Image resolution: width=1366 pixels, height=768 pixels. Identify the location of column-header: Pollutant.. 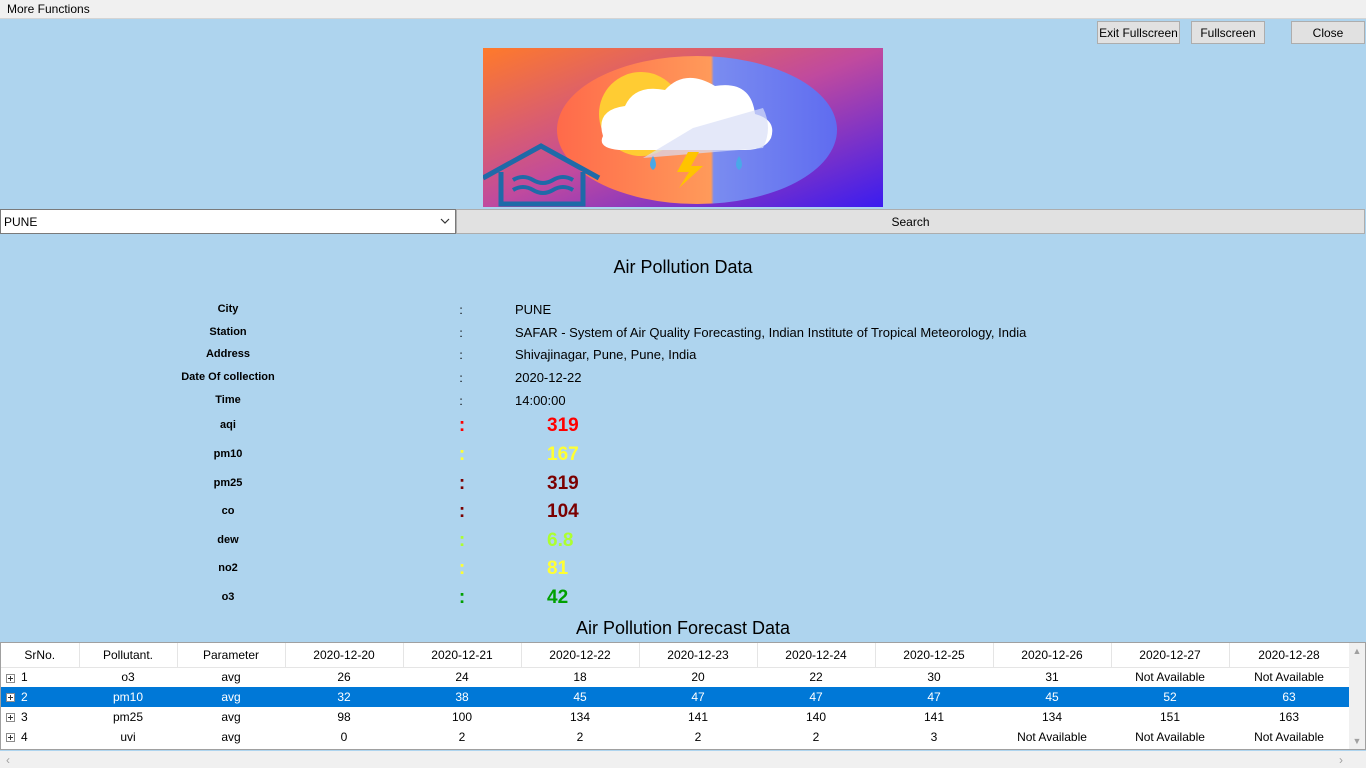
(128, 655).